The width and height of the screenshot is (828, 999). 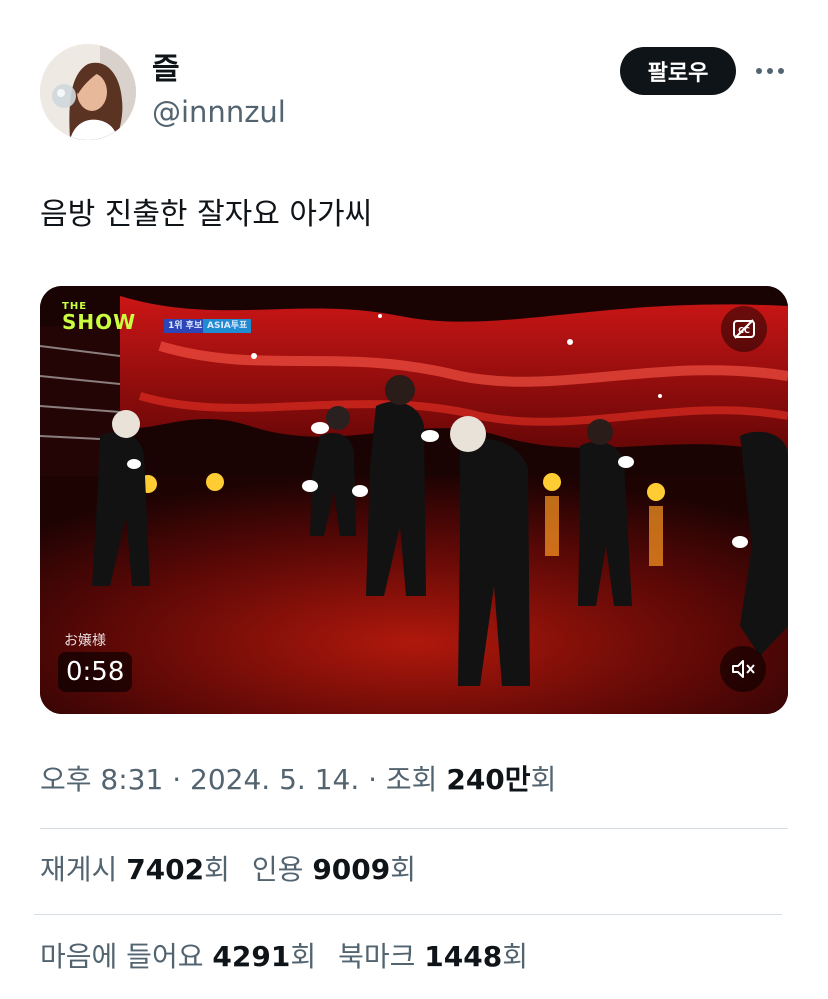 I want to click on engagement-stats-row: 마음에 들어요 4291회 북마크 1448회, so click(x=284, y=957).